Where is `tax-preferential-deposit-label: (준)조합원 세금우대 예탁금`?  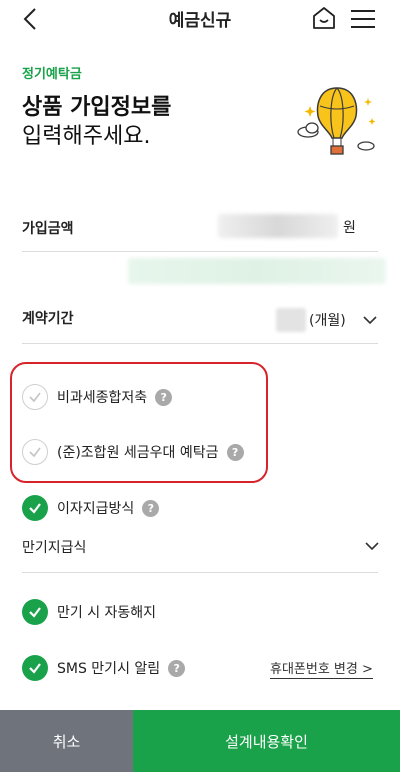
tax-preferential-deposit-label: (준)조합원 세금우대 예탁금 is located at coordinates (138, 453).